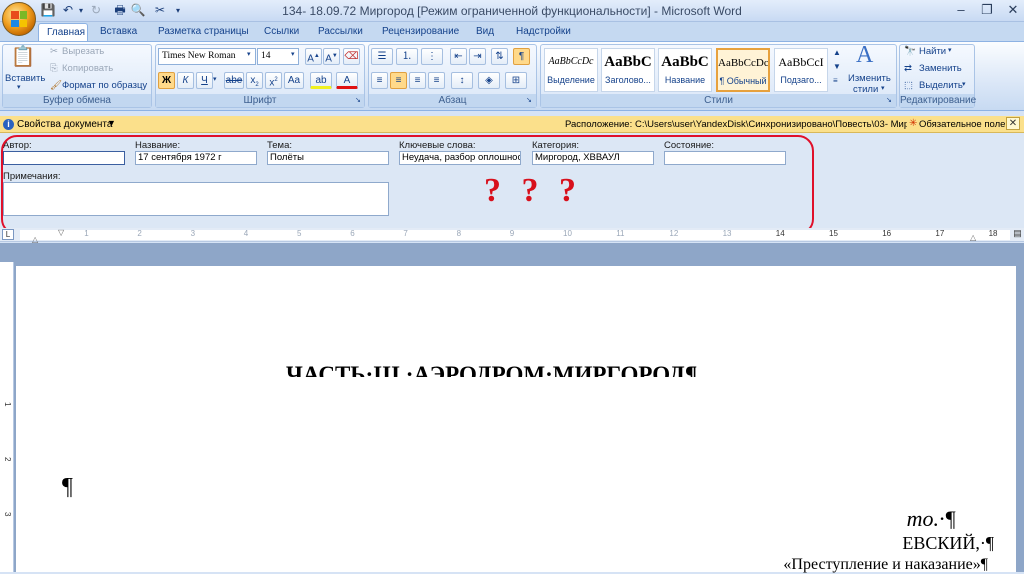 The width and height of the screenshot is (1024, 574). Describe the element at coordinates (485, 32) in the screenshot. I see `tab-view: Вид` at that location.